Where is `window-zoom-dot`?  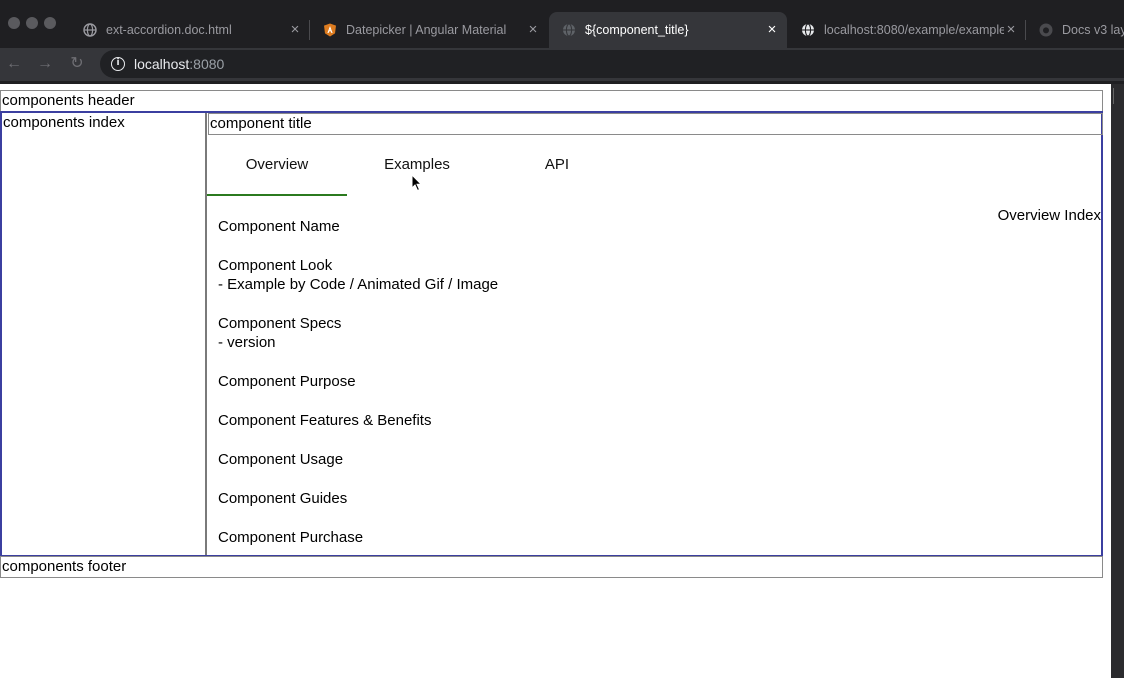 window-zoom-dot is located at coordinates (50, 23).